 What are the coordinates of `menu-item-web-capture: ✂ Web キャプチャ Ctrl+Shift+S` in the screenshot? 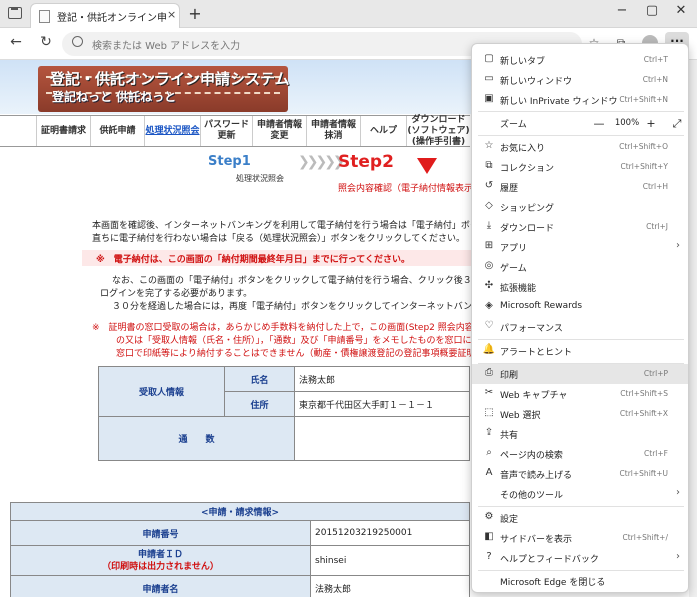 It's located at (580, 394).